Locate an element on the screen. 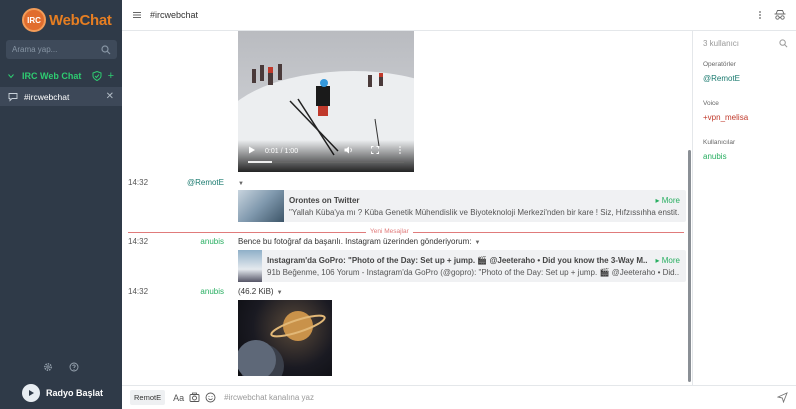 The image size is (796, 409). incognito-icon is located at coordinates (780, 15).